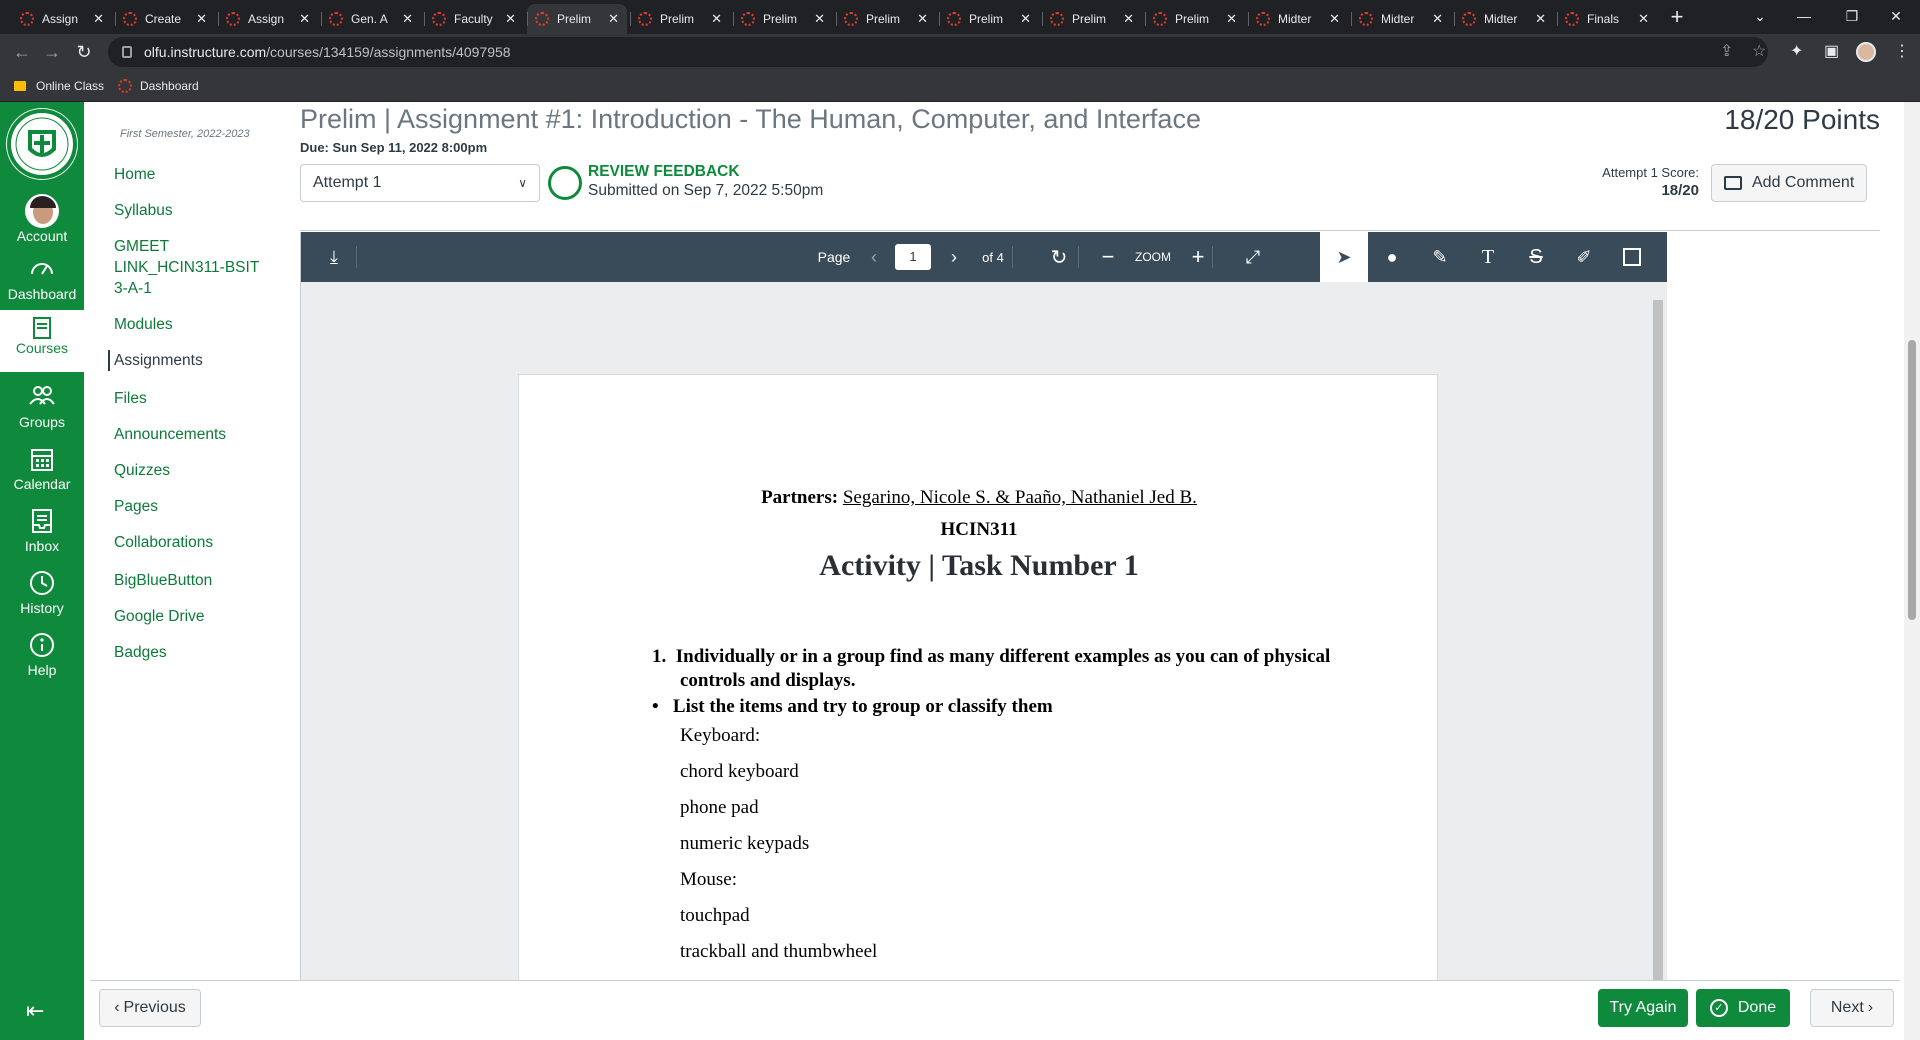 The image size is (1920, 1040). I want to click on highlight-pen-icon: ✎, so click(1440, 257).